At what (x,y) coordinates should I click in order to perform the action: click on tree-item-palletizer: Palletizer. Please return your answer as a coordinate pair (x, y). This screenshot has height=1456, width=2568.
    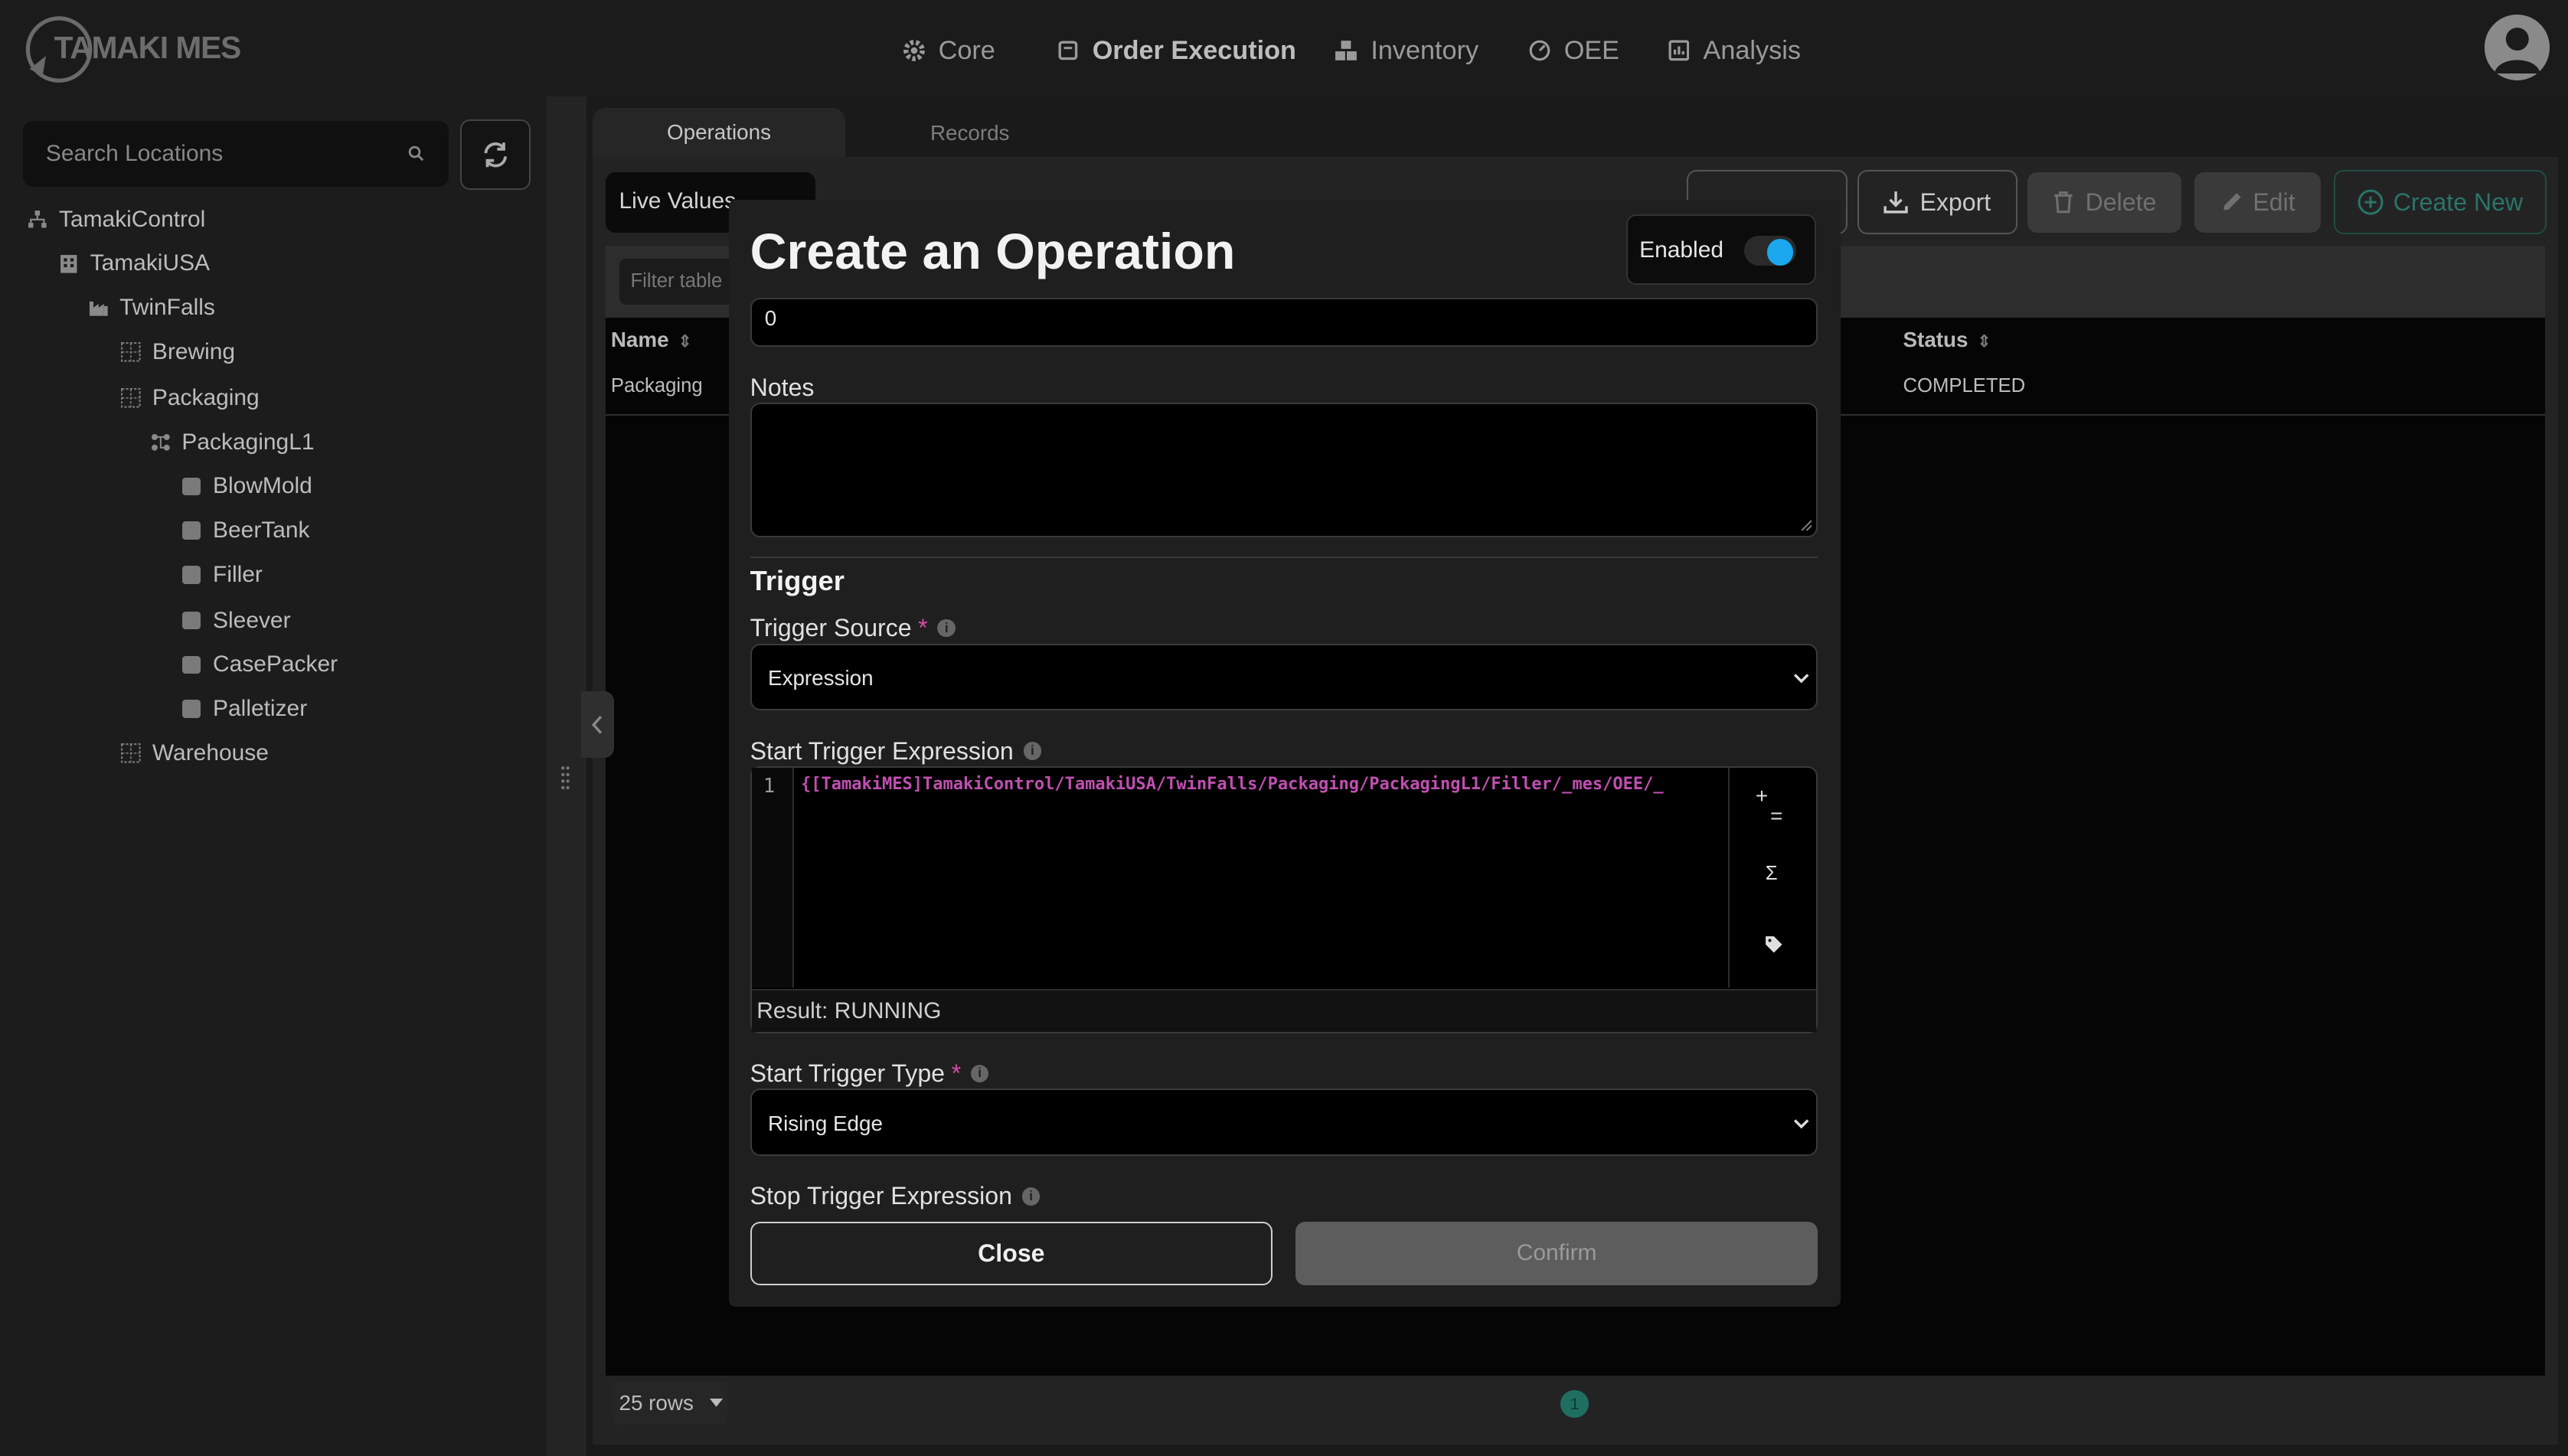
    Looking at the image, I should click on (244, 709).